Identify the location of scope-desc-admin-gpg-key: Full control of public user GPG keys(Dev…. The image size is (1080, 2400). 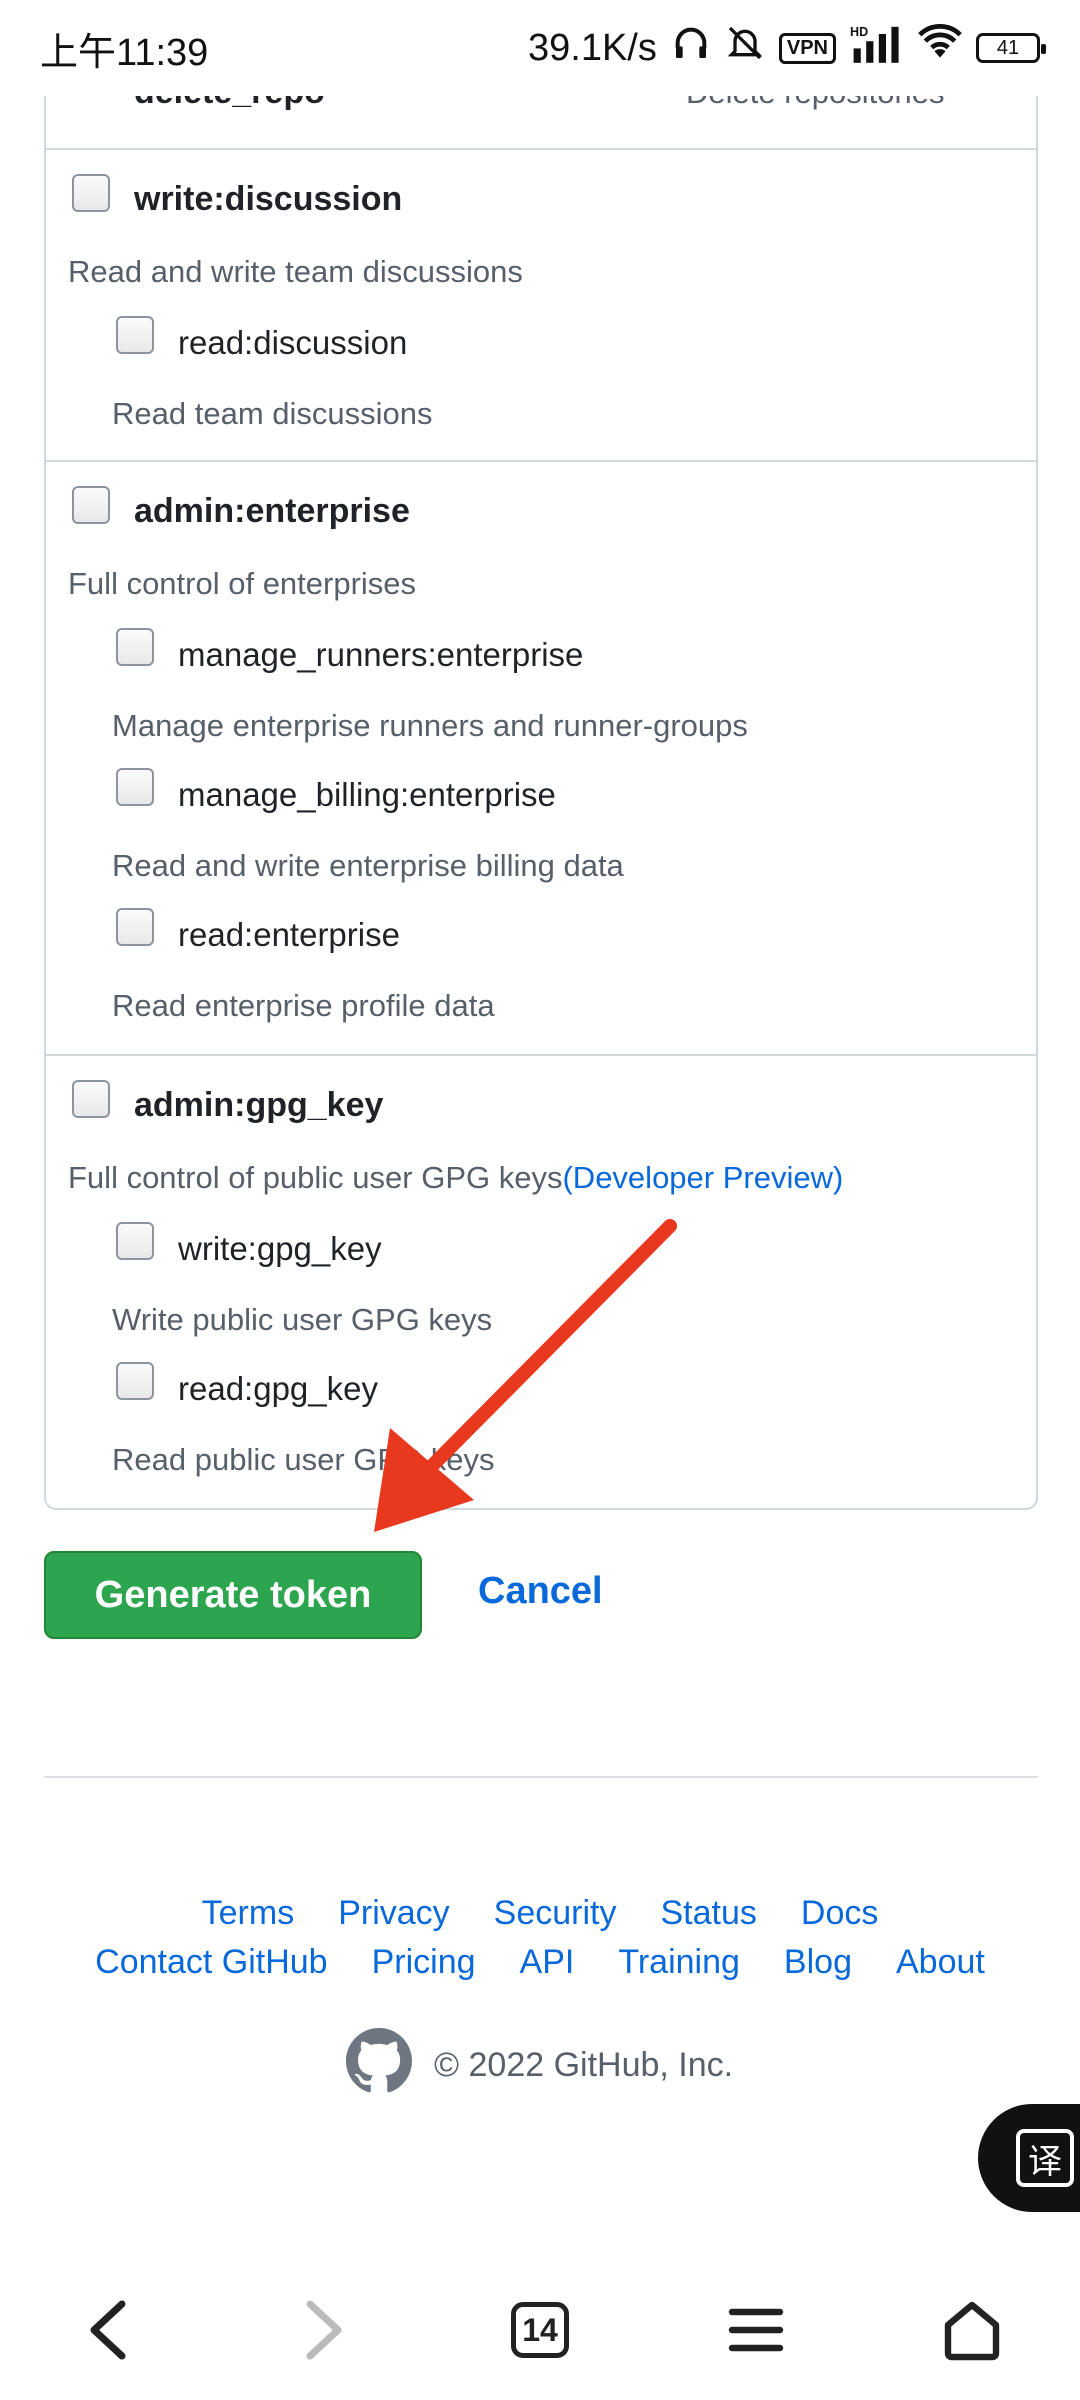
(456, 1177).